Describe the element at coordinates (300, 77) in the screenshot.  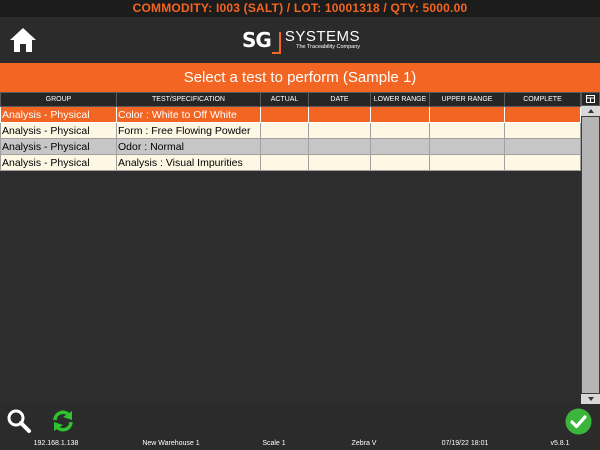
I see `page-title: Select a test to perform (Sample 1)` at that location.